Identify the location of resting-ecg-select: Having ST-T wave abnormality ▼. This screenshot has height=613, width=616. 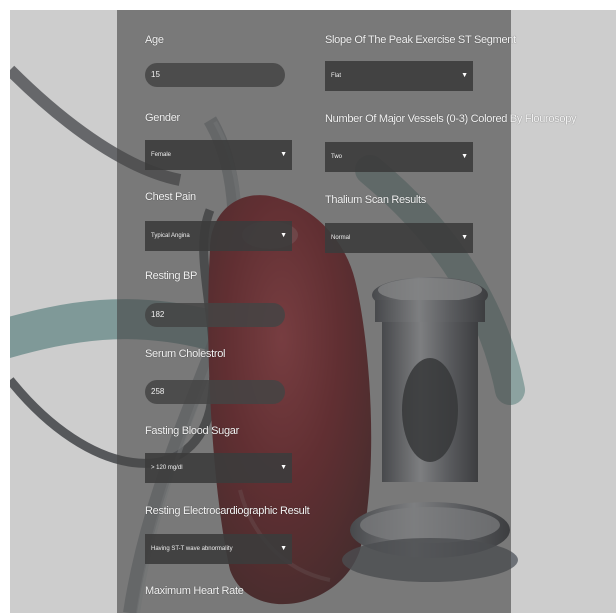
(218, 549).